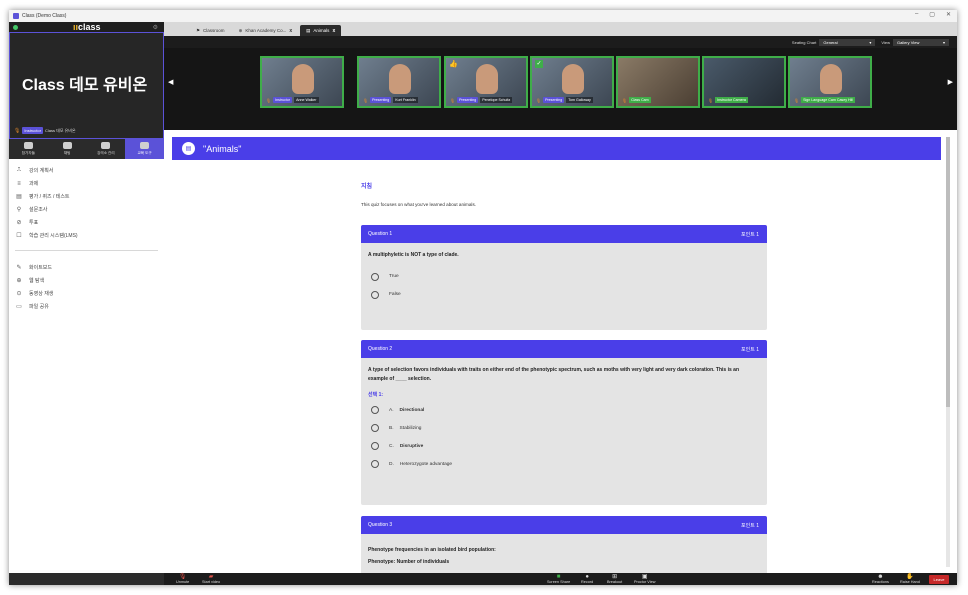 The height and width of the screenshot is (595, 968). I want to click on video-tile: 👍 🎙 Presenting Penelope Schultz, so click(486, 82).